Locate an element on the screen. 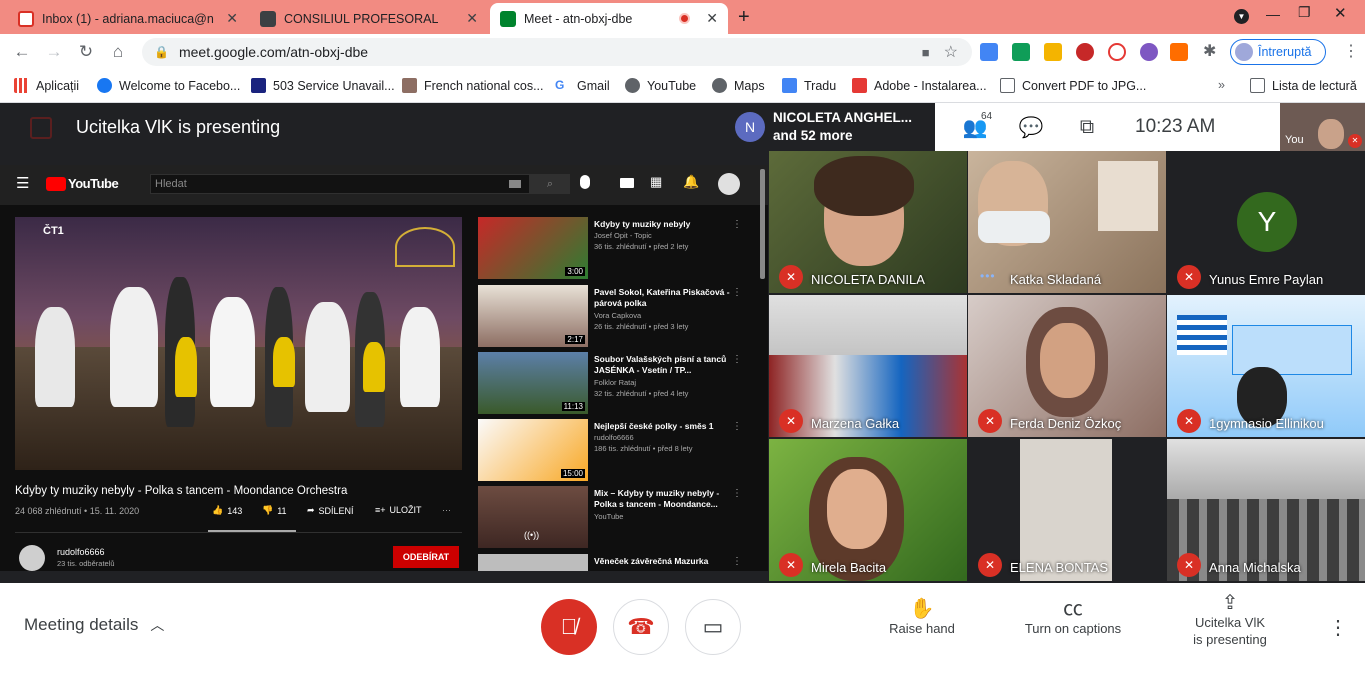  extensions-icon: ✱ is located at coordinates (1209, 51).